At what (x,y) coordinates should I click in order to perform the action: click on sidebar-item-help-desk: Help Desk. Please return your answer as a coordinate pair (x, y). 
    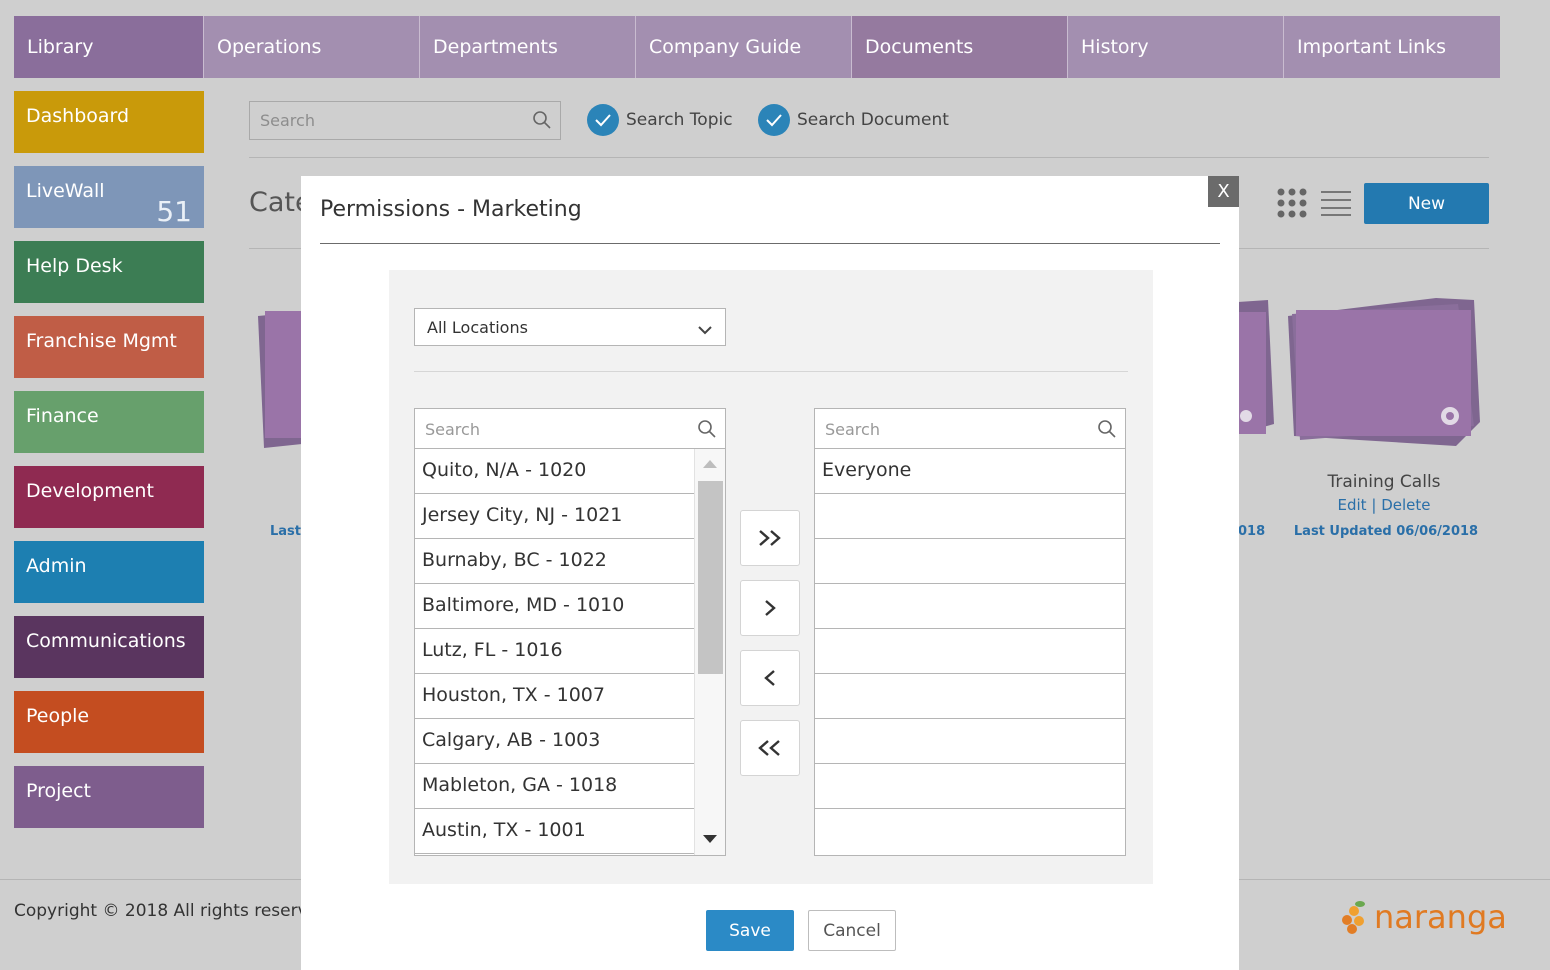
    Looking at the image, I should click on (109, 272).